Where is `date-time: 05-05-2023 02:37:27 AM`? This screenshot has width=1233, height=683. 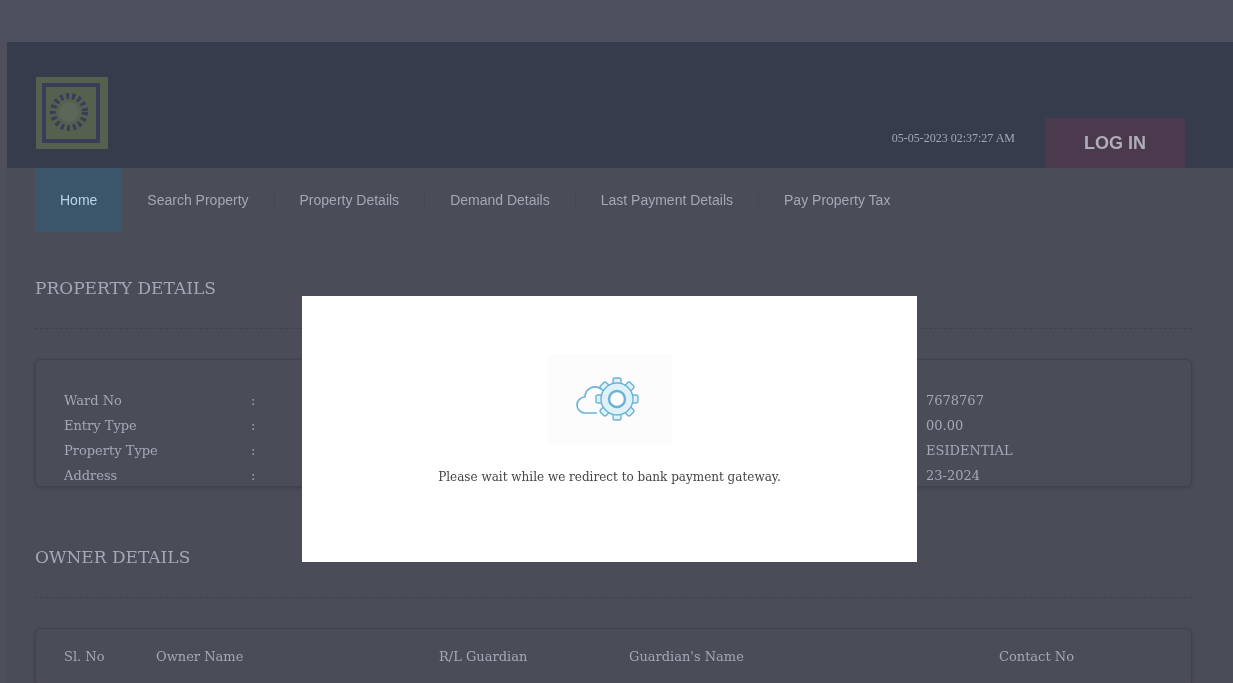 date-time: 05-05-2023 02:37:27 AM is located at coordinates (953, 138).